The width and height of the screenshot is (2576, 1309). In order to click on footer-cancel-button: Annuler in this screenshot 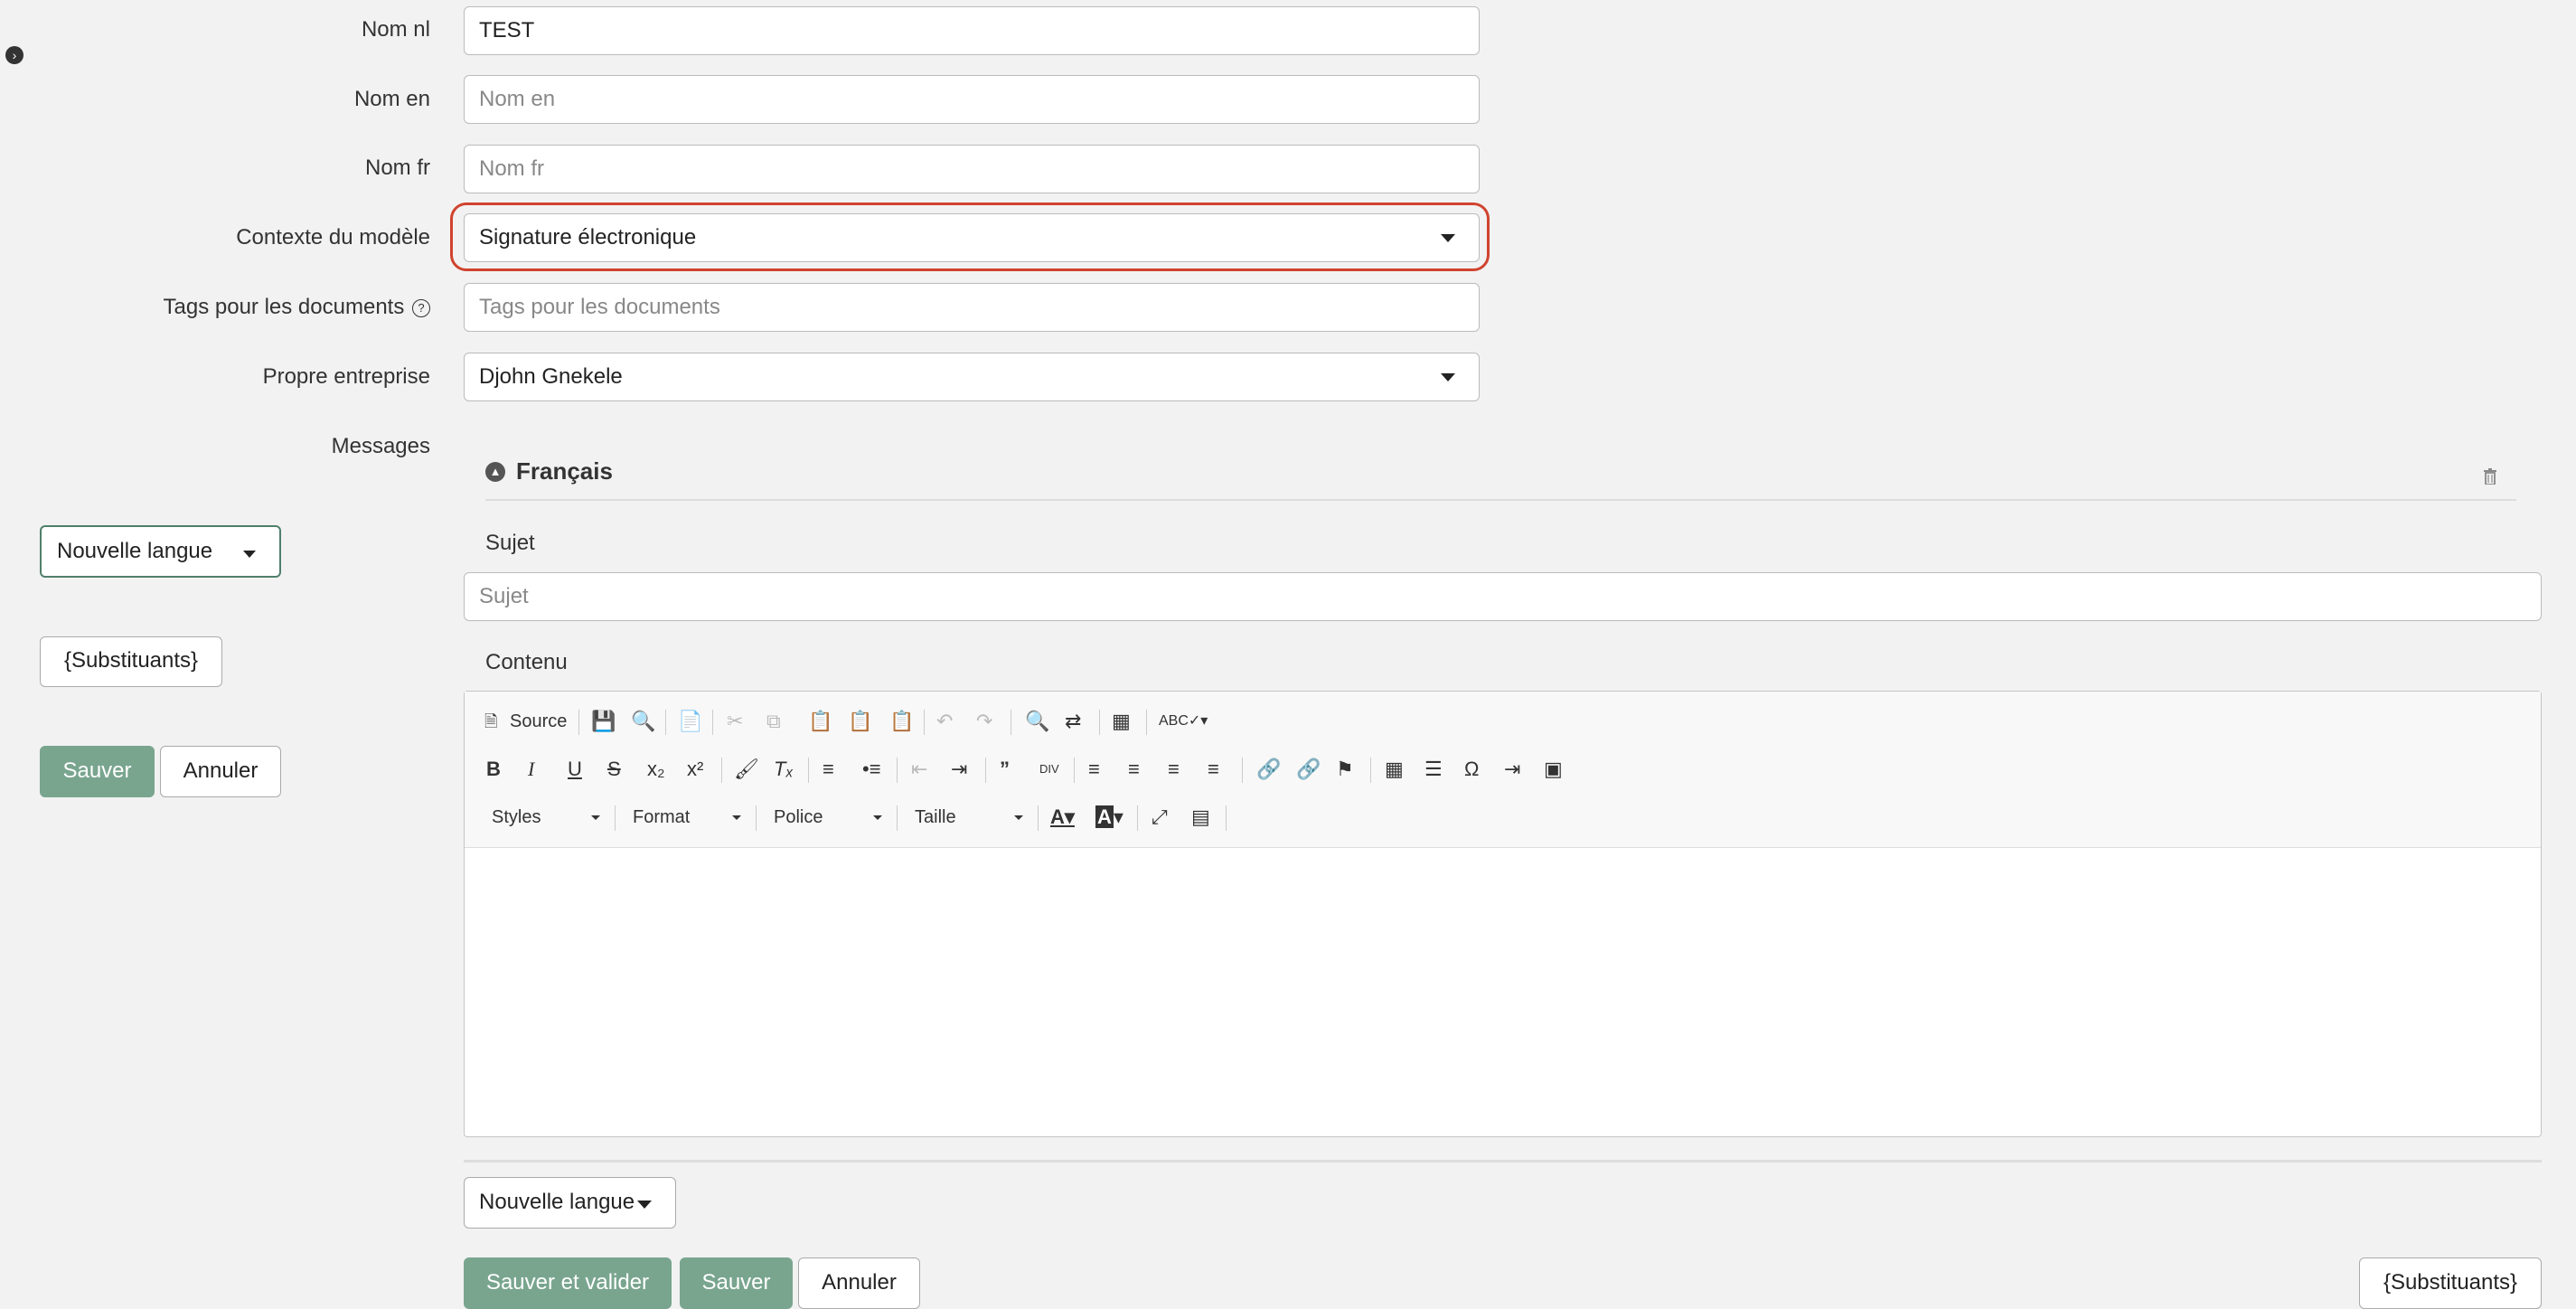, I will do `click(859, 1283)`.